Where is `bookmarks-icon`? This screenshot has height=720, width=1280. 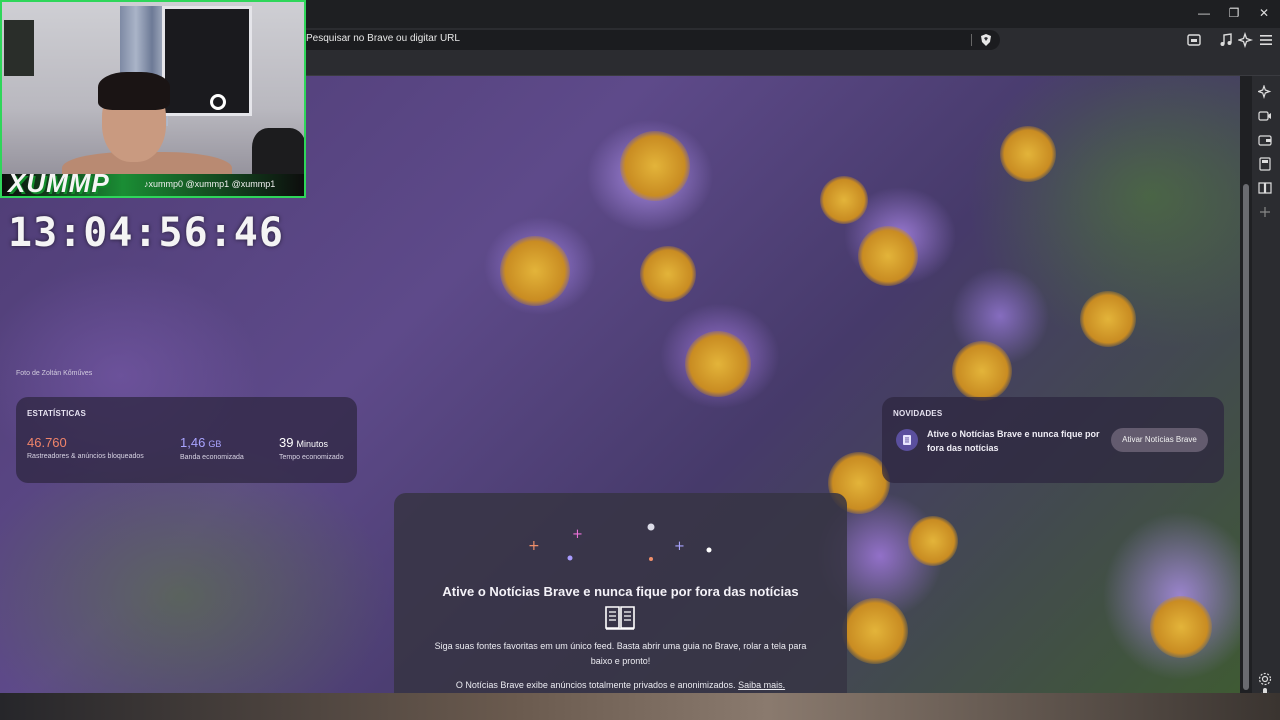 bookmarks-icon is located at coordinates (1265, 164).